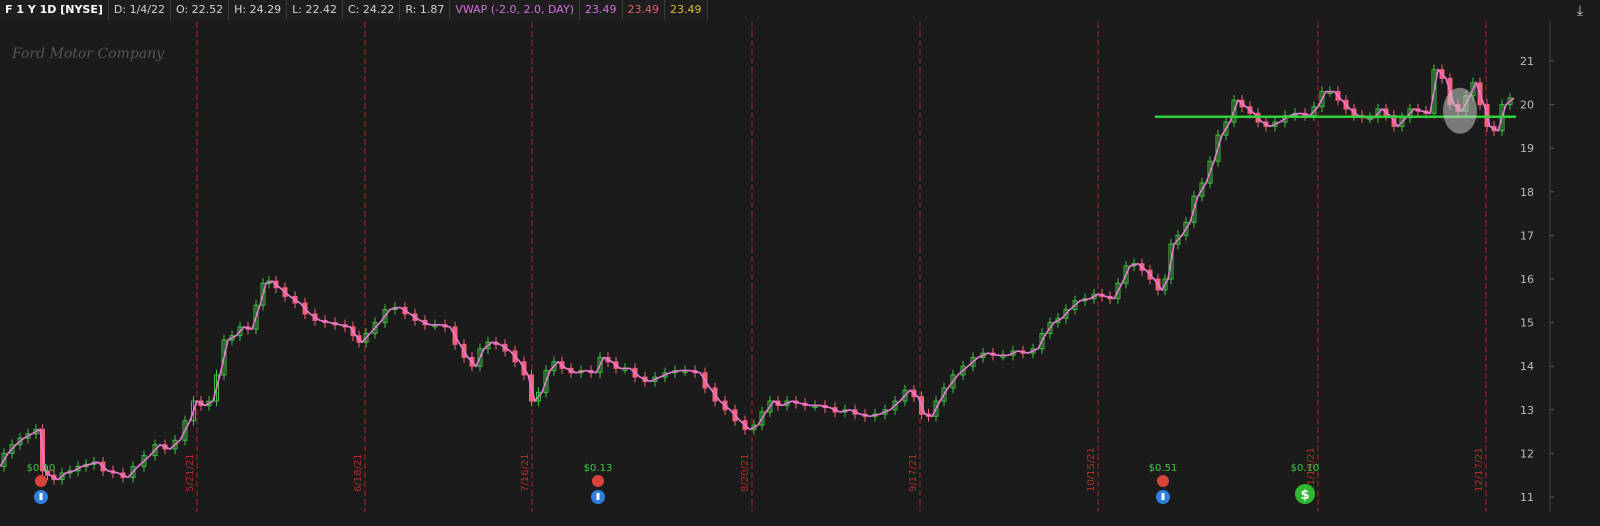  What do you see at coordinates (1479, 469) in the screenshot?
I see `x-date-label: 12/17/21` at bounding box center [1479, 469].